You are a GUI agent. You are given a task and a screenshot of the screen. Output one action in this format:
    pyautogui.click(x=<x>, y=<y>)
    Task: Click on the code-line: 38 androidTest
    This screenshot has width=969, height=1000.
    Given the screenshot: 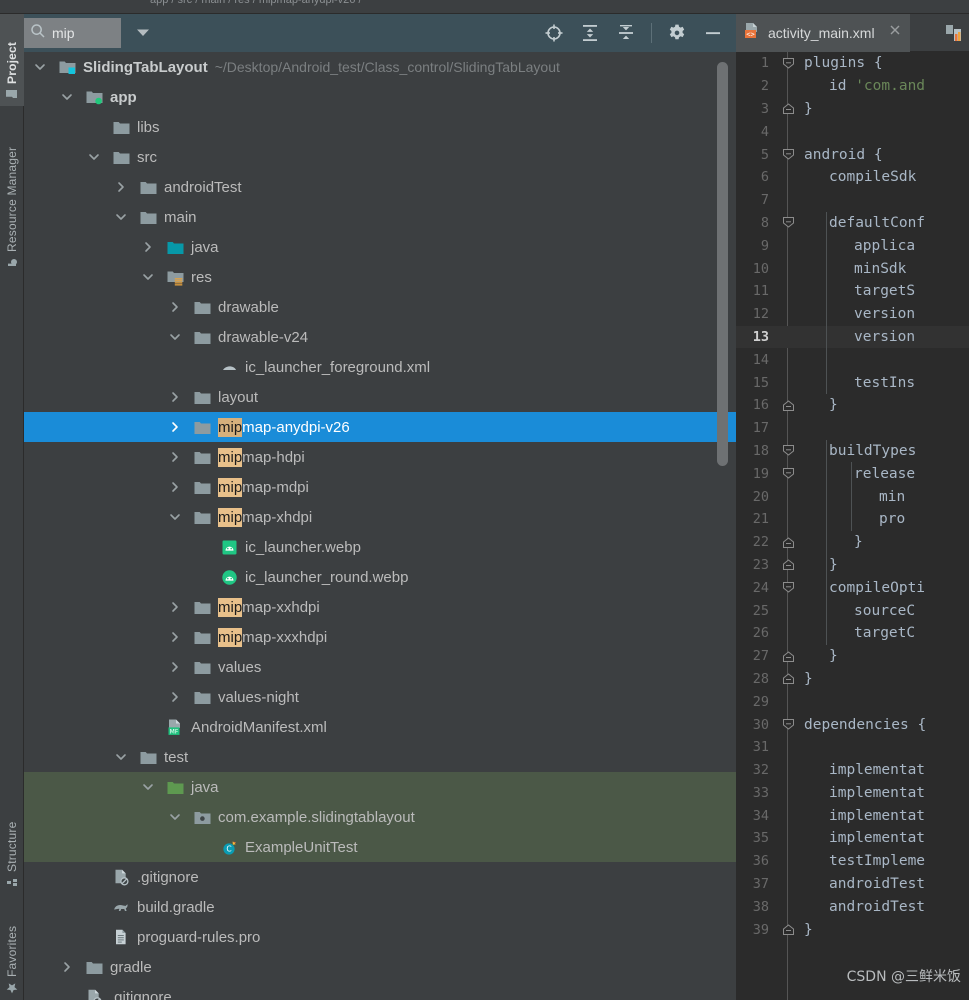 What is the action you would take?
    pyautogui.click(x=852, y=906)
    